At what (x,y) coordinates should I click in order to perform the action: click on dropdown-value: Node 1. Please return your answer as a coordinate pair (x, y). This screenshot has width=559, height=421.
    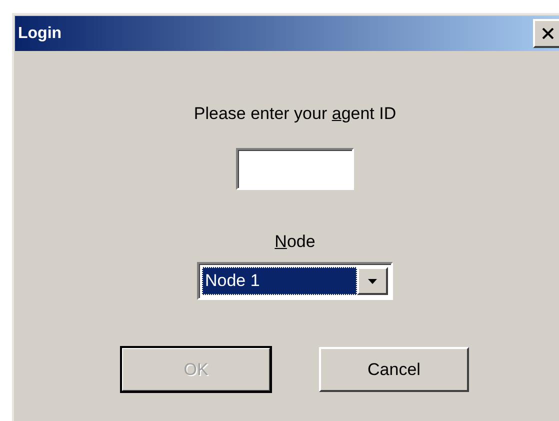
    Looking at the image, I should click on (279, 281).